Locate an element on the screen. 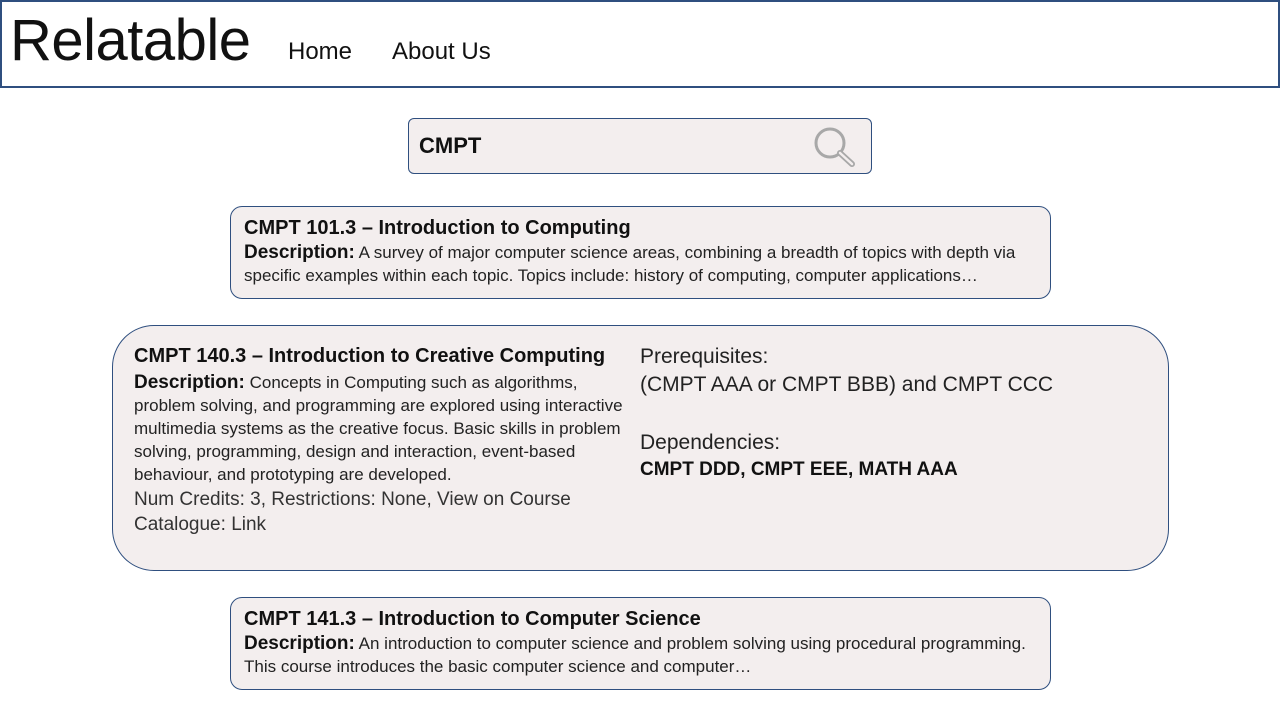 The image size is (1280, 720). prerequisites-value: (CMPT AAA or CMPT BBB) and CMPT CCC is located at coordinates (847, 384).